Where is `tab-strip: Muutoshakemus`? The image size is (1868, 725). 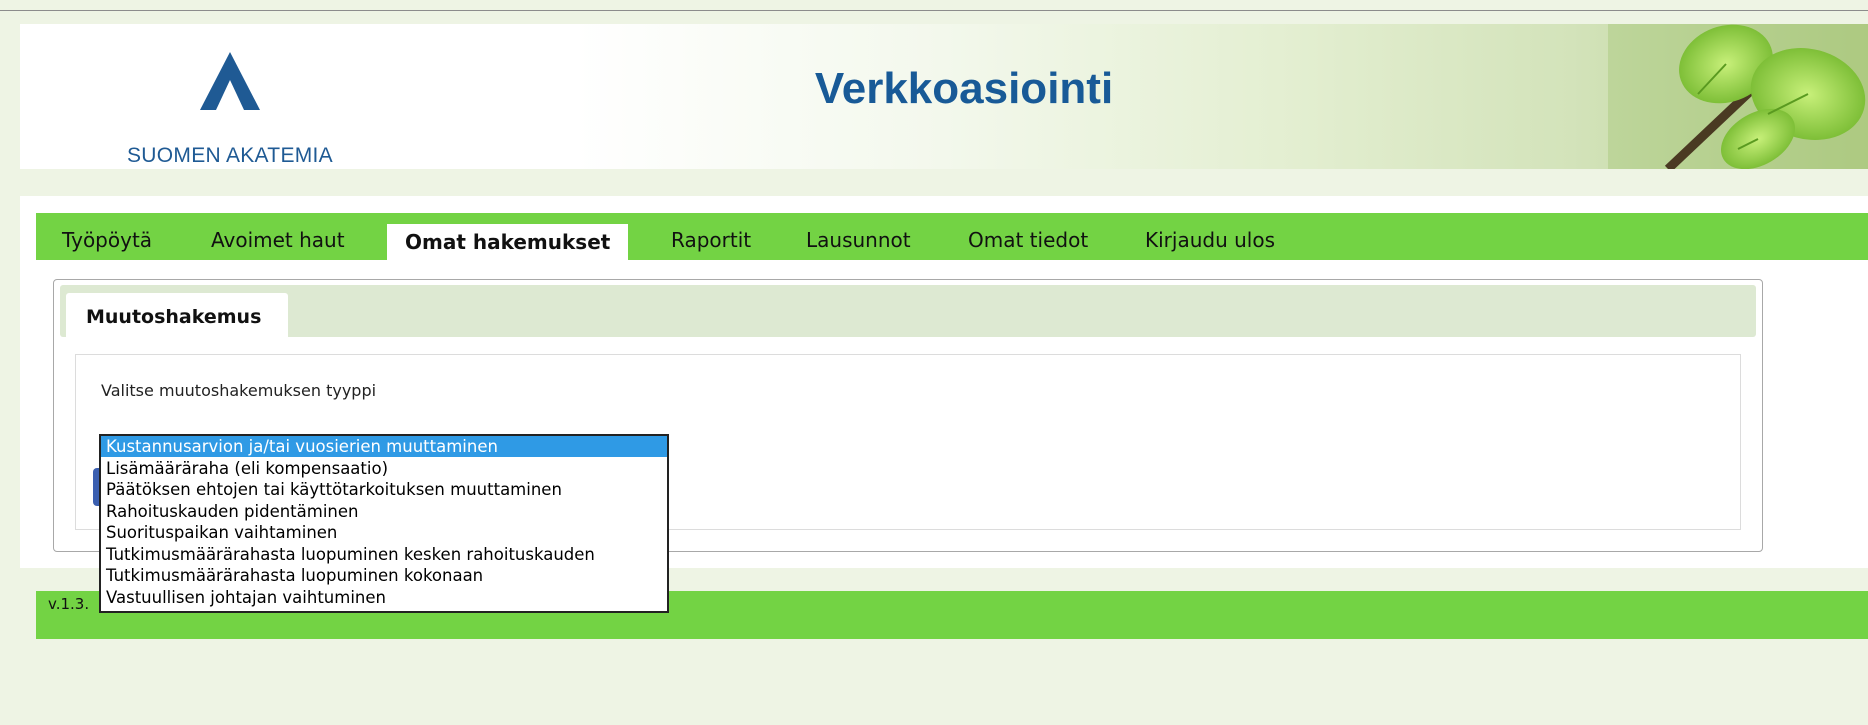
tab-strip: Muutoshakemus is located at coordinates (908, 311).